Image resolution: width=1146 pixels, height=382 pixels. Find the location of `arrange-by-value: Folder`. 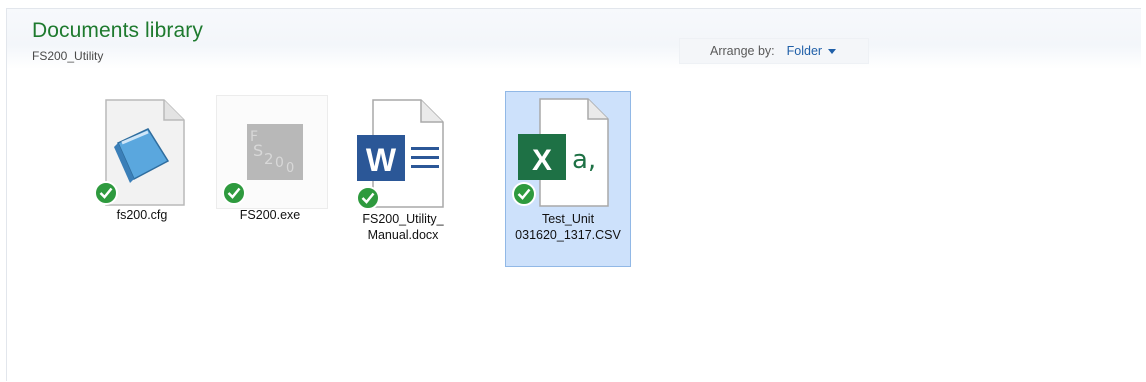

arrange-by-value: Folder is located at coordinates (804, 51).